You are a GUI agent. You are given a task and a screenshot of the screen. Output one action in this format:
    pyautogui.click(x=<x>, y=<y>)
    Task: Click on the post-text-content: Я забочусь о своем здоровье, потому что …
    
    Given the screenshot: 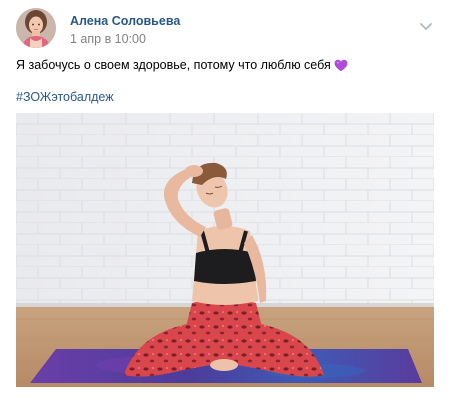 What is the action you would take?
    pyautogui.click(x=173, y=65)
    